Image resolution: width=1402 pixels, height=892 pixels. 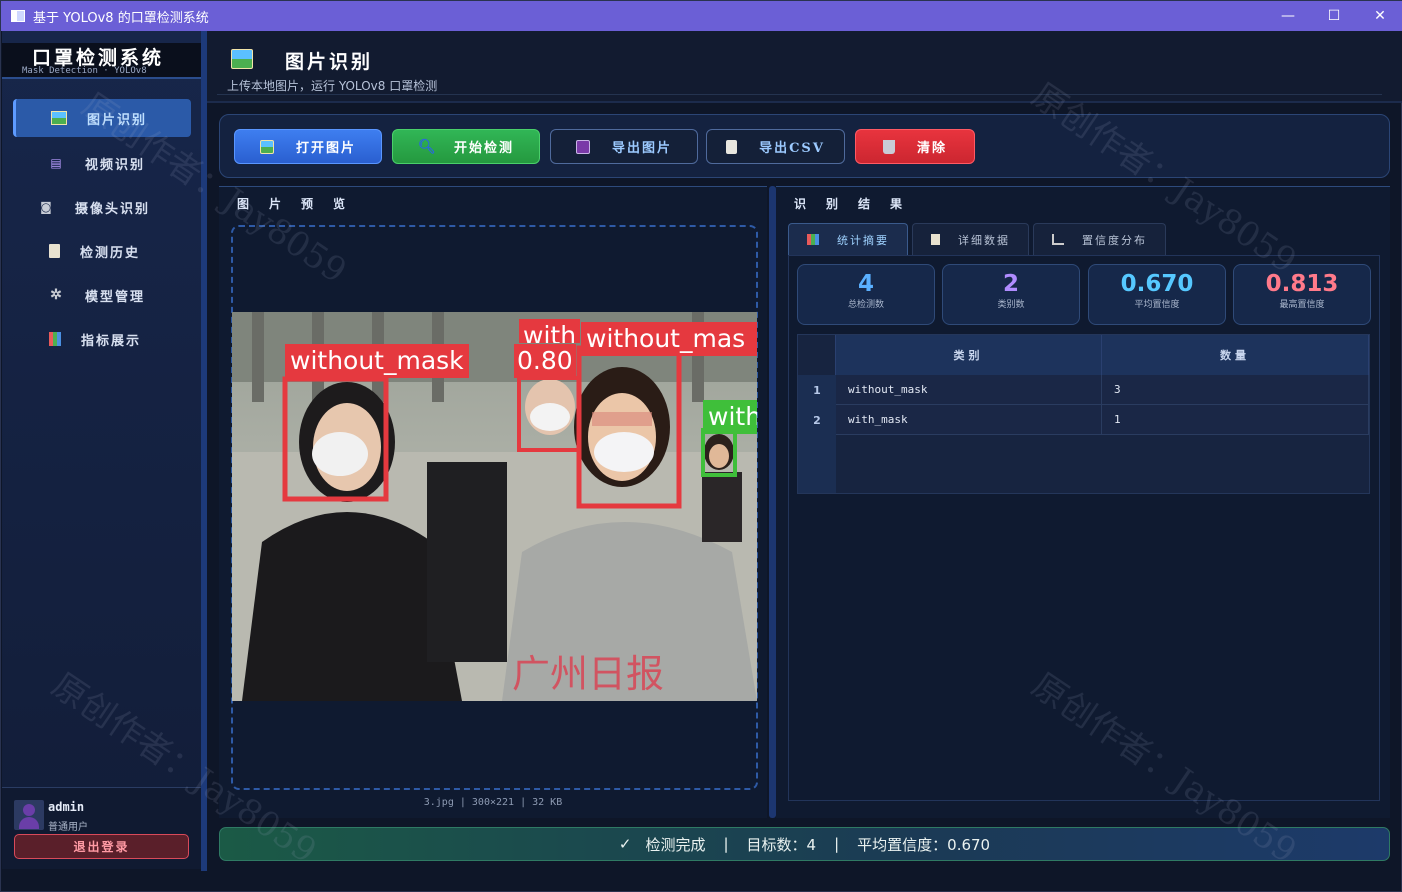 What do you see at coordinates (101, 846) in the screenshot?
I see `logout-button: 退出登录` at bounding box center [101, 846].